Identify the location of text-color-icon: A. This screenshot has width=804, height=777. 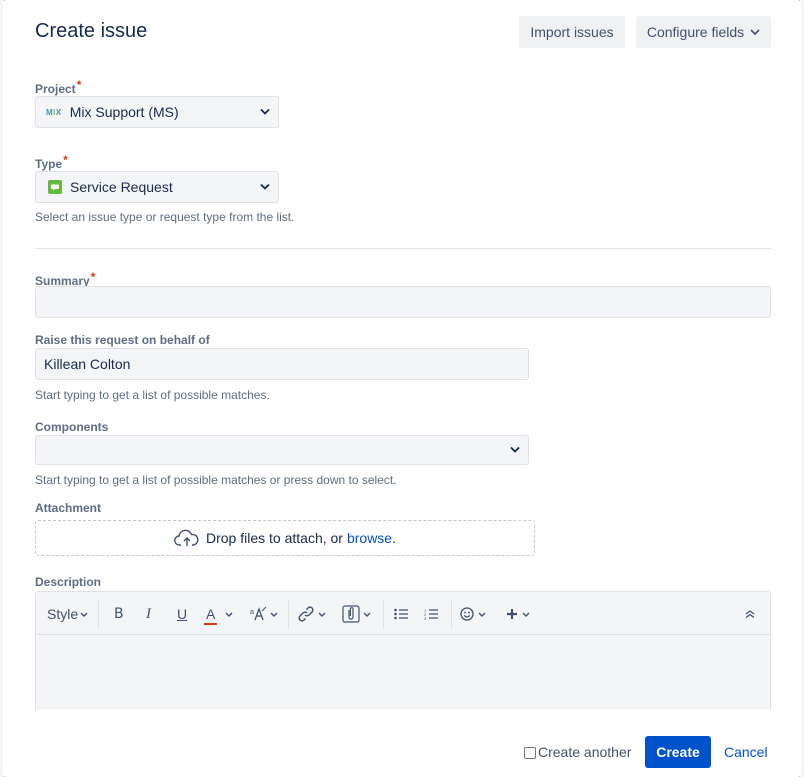
(211, 615).